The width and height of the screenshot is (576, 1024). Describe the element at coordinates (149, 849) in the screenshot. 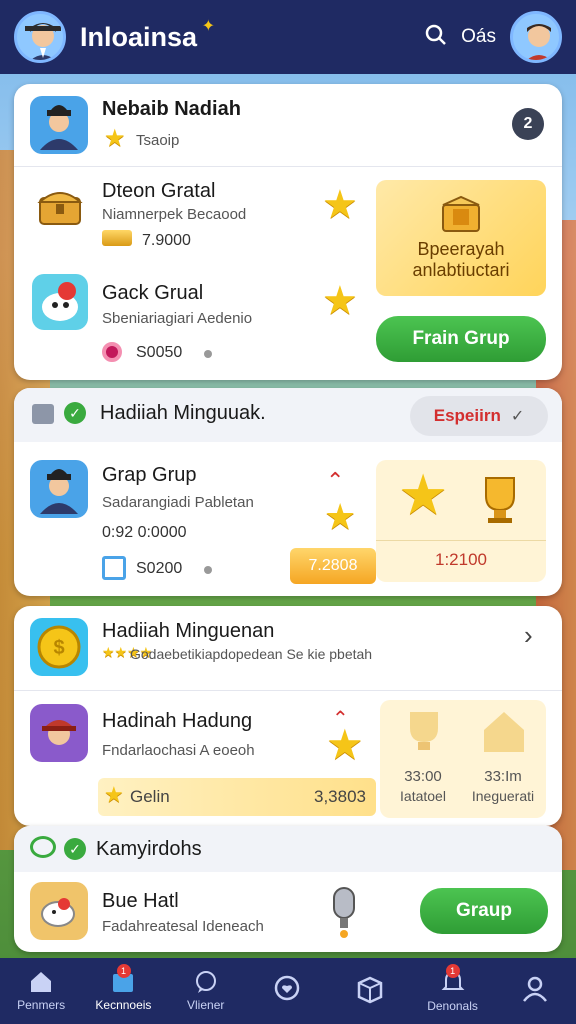

I see `section-title: Kamyirdohs` at that location.